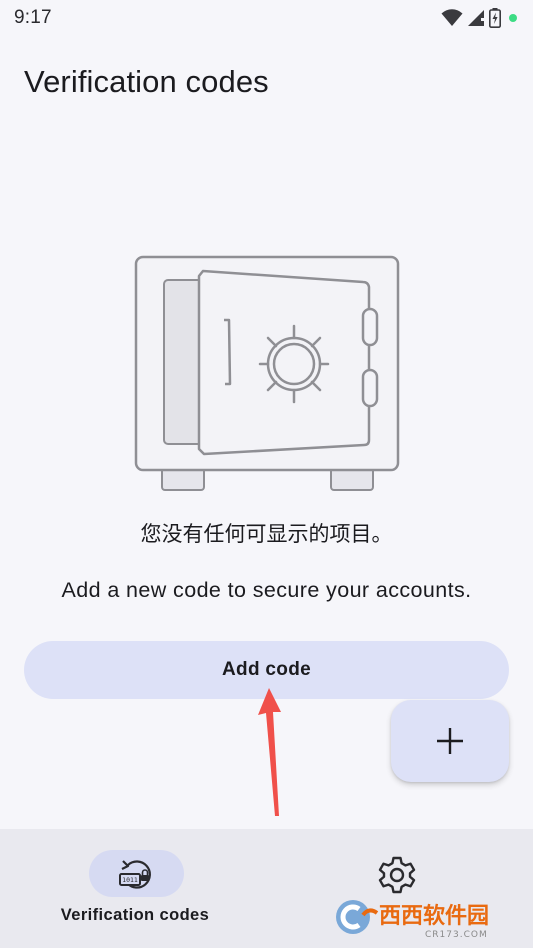 This screenshot has height=948, width=533. Describe the element at coordinates (33, 17) in the screenshot. I see `status-time: 9:17` at that location.